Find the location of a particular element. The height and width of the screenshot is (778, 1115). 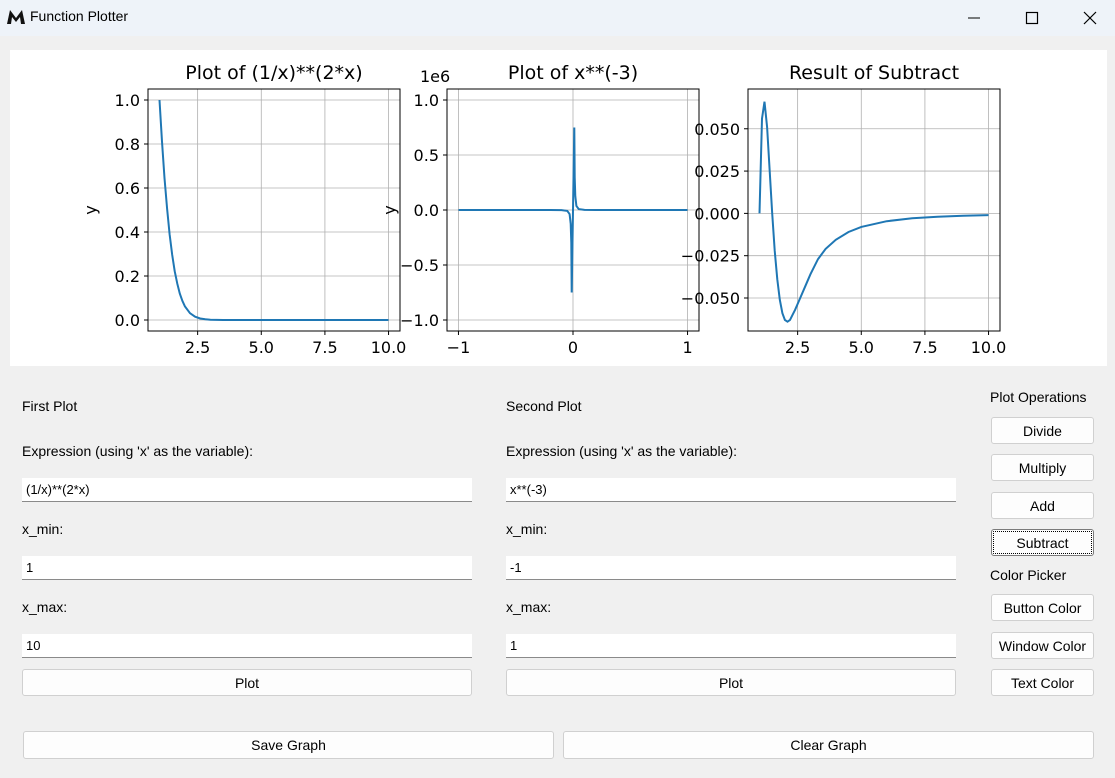

chart3-x-tick-label: 2.5 is located at coordinates (797, 347).